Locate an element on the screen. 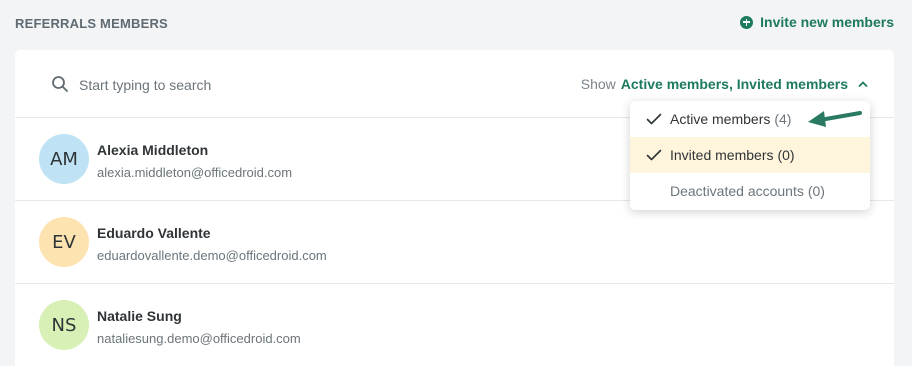  avatar: AM is located at coordinates (64, 159).